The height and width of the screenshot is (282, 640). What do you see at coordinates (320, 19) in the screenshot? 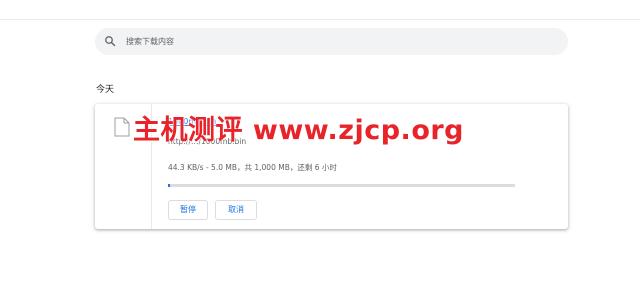
I see `top-divider` at bounding box center [320, 19].